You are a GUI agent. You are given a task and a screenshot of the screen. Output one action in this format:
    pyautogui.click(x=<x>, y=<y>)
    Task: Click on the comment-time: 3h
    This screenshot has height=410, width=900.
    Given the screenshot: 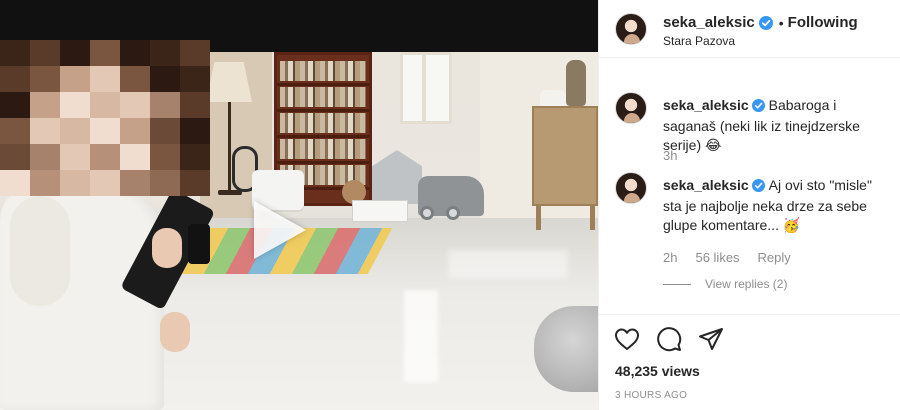 What is the action you would take?
    pyautogui.click(x=670, y=155)
    